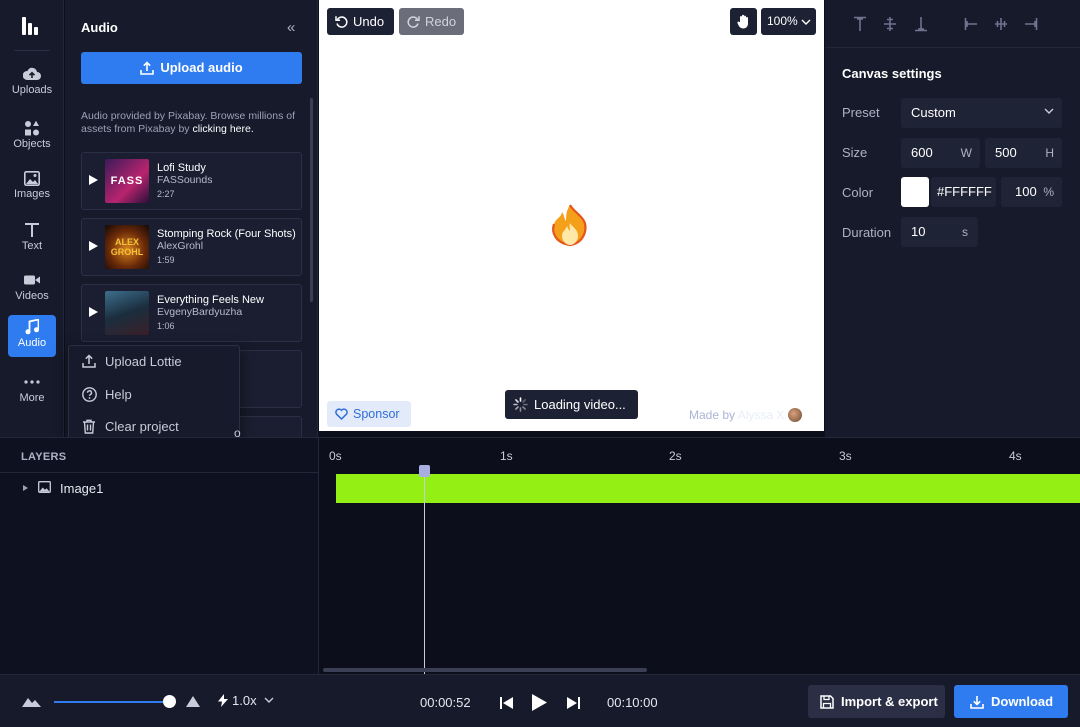 The width and height of the screenshot is (1080, 727). I want to click on color-label: Color, so click(858, 192).